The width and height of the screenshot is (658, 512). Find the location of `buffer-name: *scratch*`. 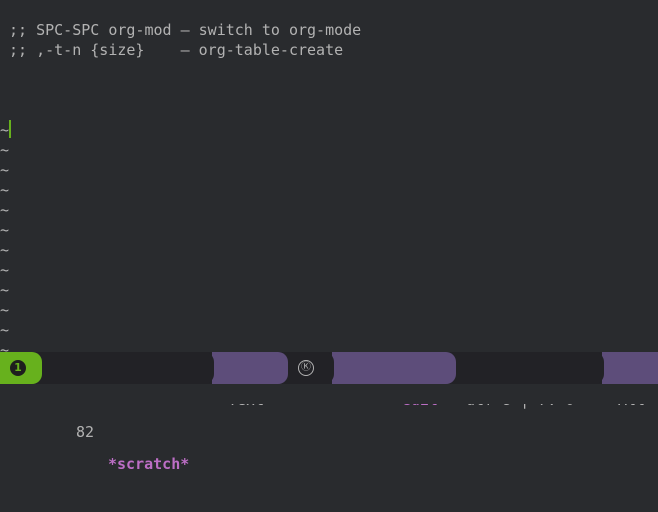

buffer-name: *scratch* is located at coordinates (149, 464).